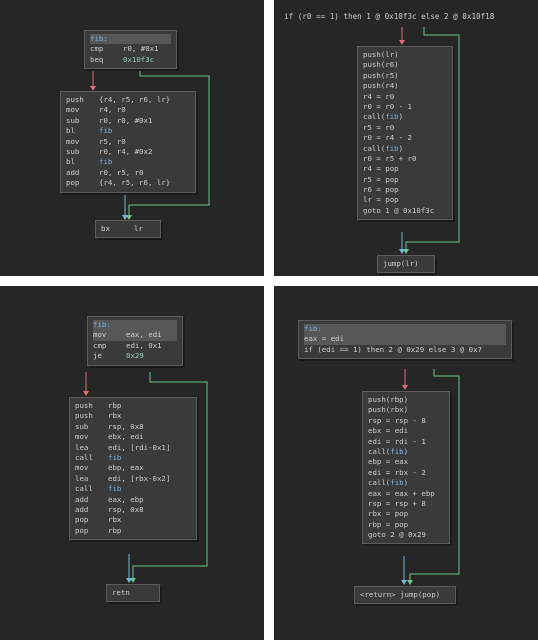 This screenshot has width=538, height=640. Describe the element at coordinates (405, 169) in the screenshot. I see `statement-line: r4 = pop` at that location.